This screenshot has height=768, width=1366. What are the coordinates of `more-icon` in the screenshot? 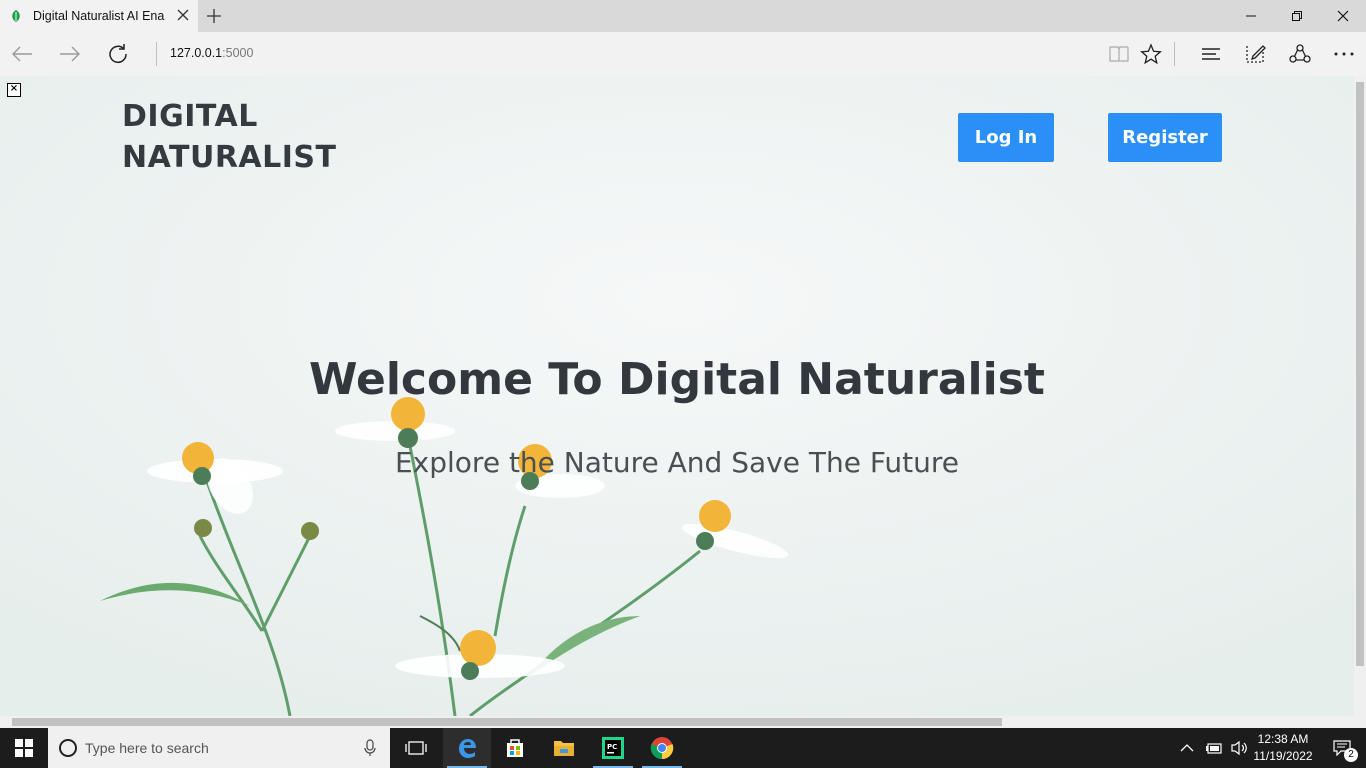 It's located at (1344, 54).